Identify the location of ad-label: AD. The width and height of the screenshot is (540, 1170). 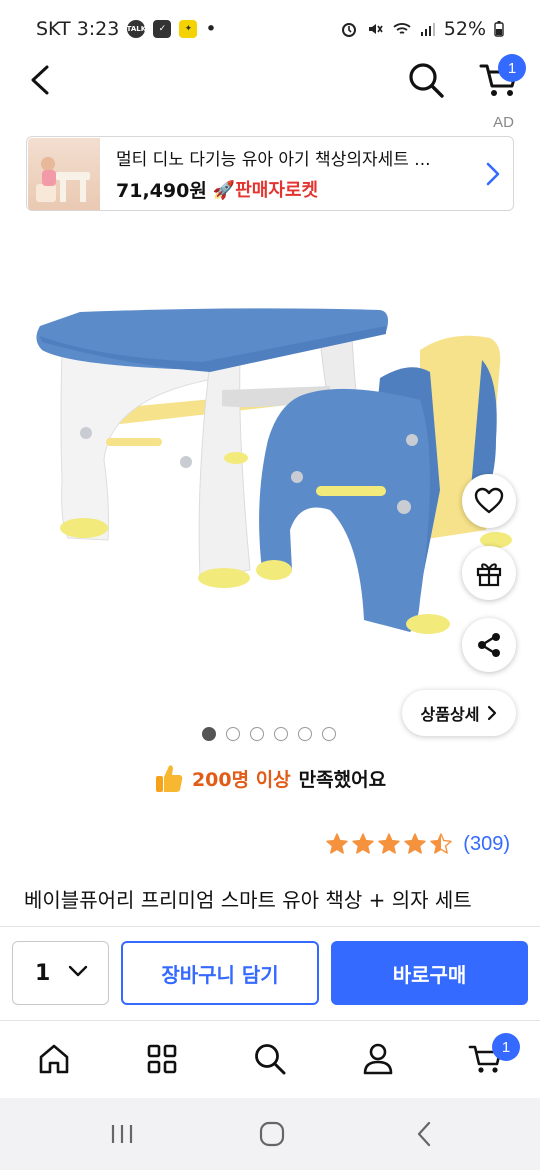
(503, 122).